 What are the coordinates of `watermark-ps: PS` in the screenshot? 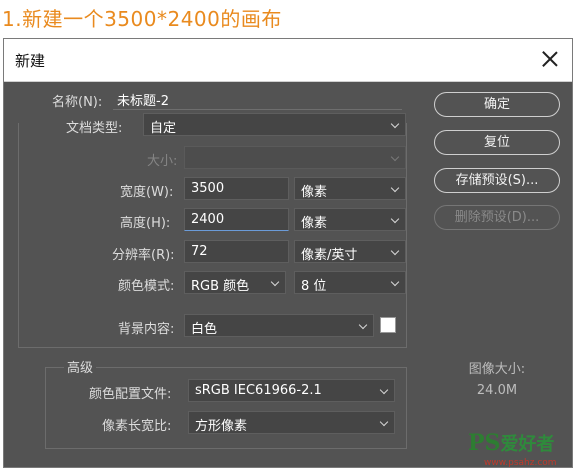 It's located at (484, 443).